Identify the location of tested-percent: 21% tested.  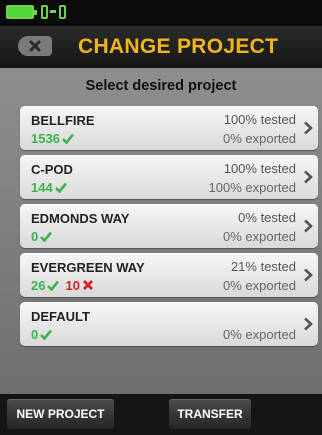
(263, 266).